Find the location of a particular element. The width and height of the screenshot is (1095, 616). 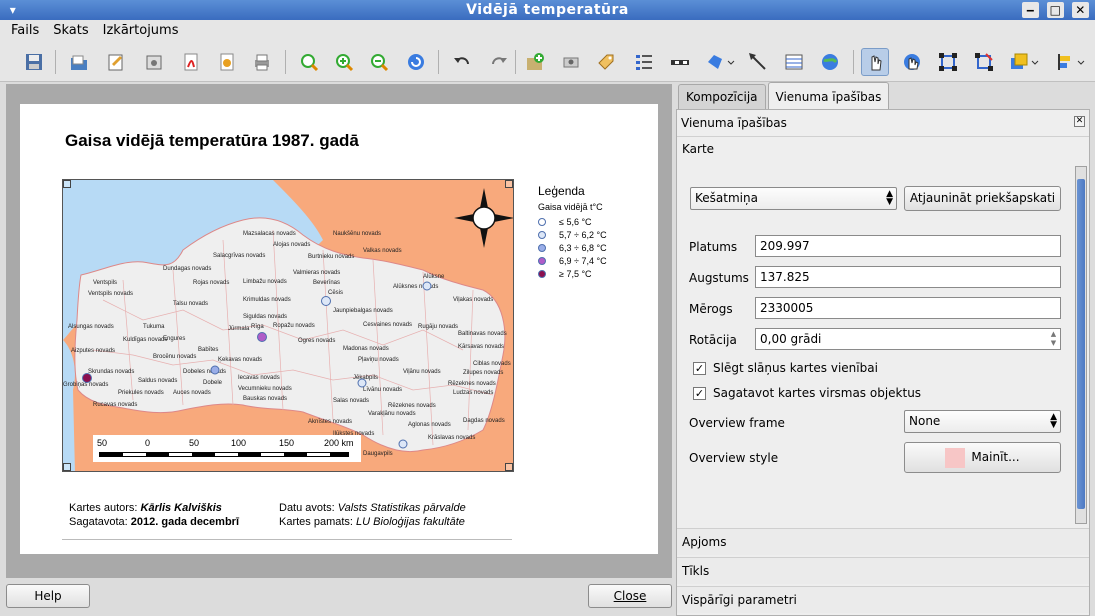

width-field: 209.997 is located at coordinates (908, 246).